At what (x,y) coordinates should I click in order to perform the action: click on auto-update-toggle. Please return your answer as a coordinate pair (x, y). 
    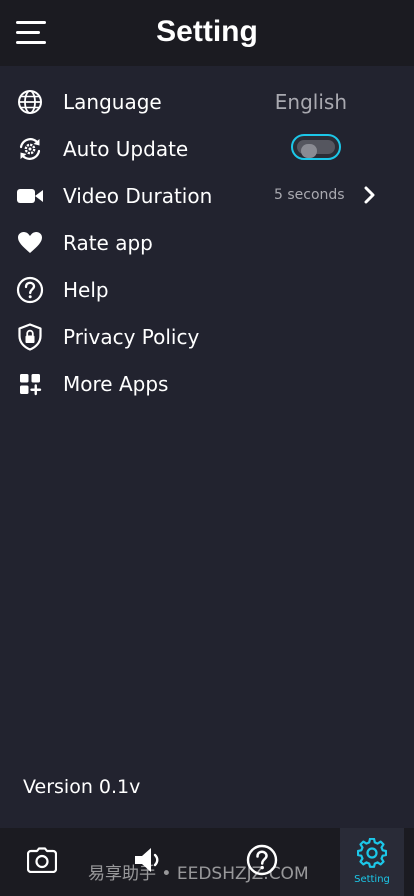
    Looking at the image, I should click on (316, 147).